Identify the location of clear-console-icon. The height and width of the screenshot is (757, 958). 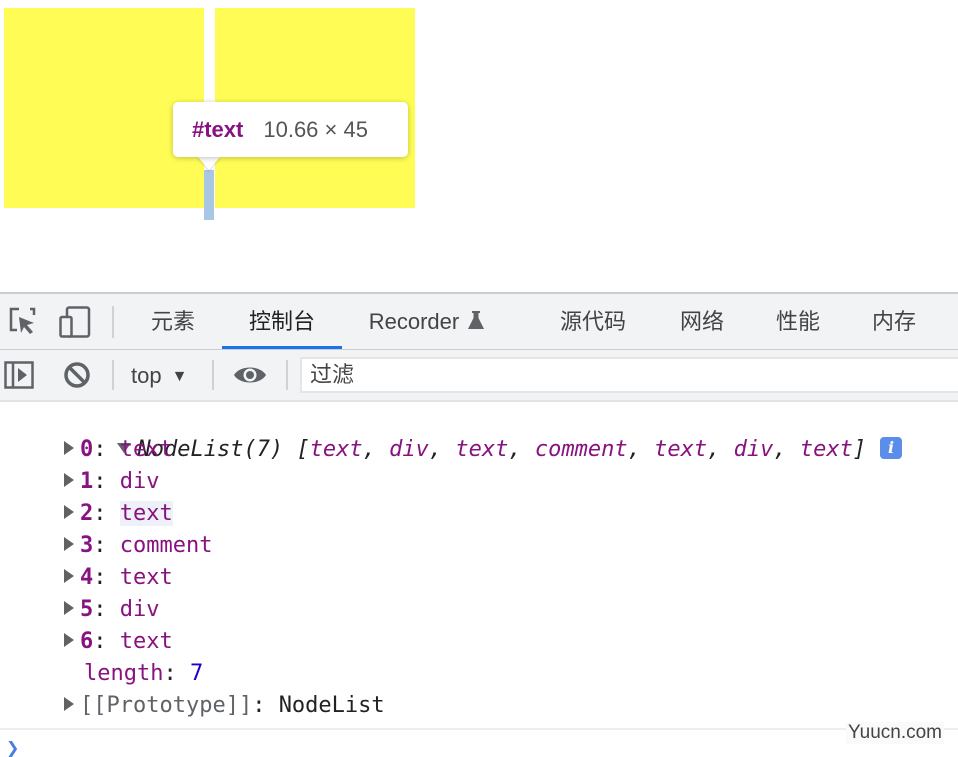
(78, 376).